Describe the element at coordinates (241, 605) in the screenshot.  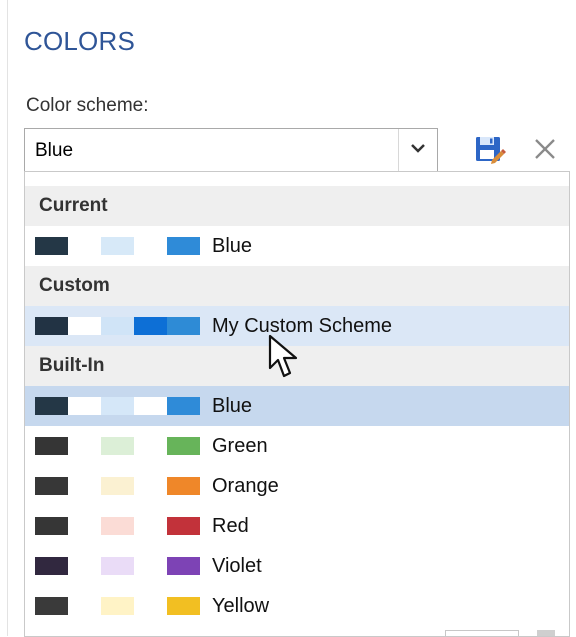
I see `scheme-label: Yellow` at that location.